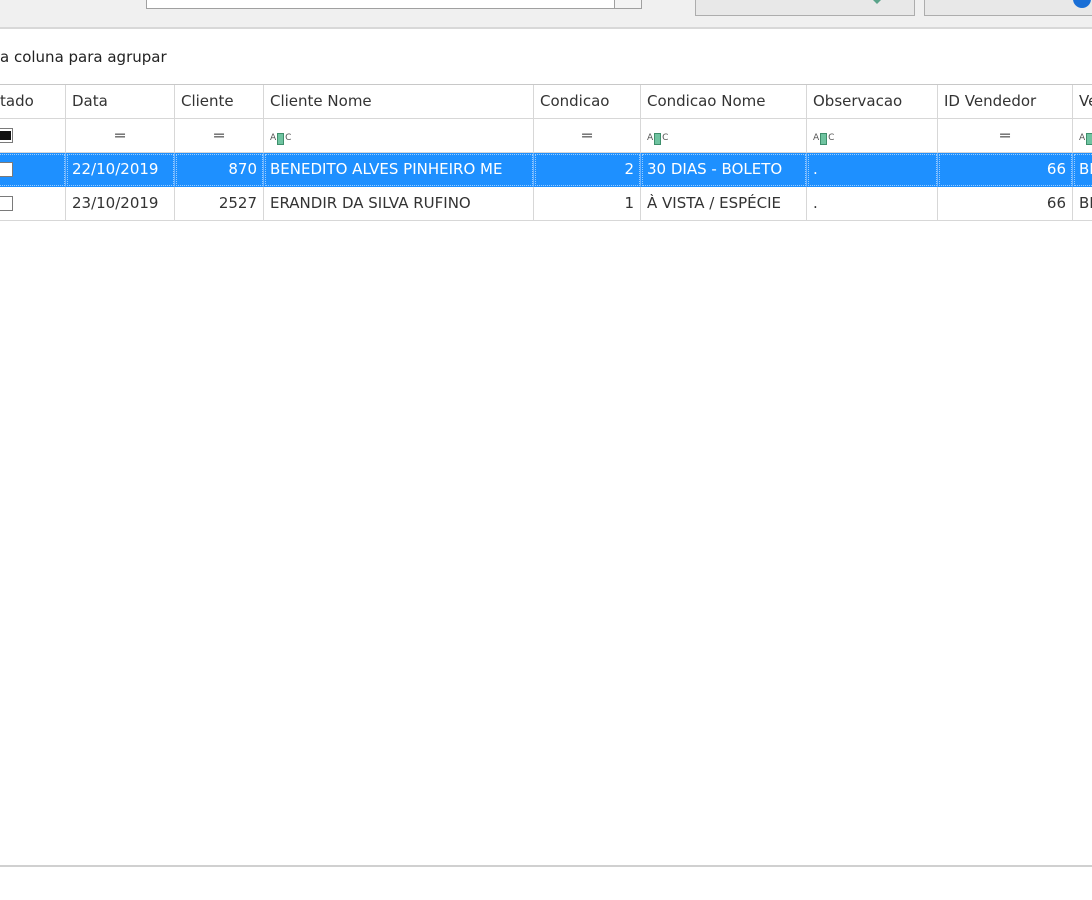 Image resolution: width=1092 pixels, height=900 pixels. Describe the element at coordinates (399, 102) in the screenshot. I see `column-header-cliente-nome: Cliente Nome` at that location.